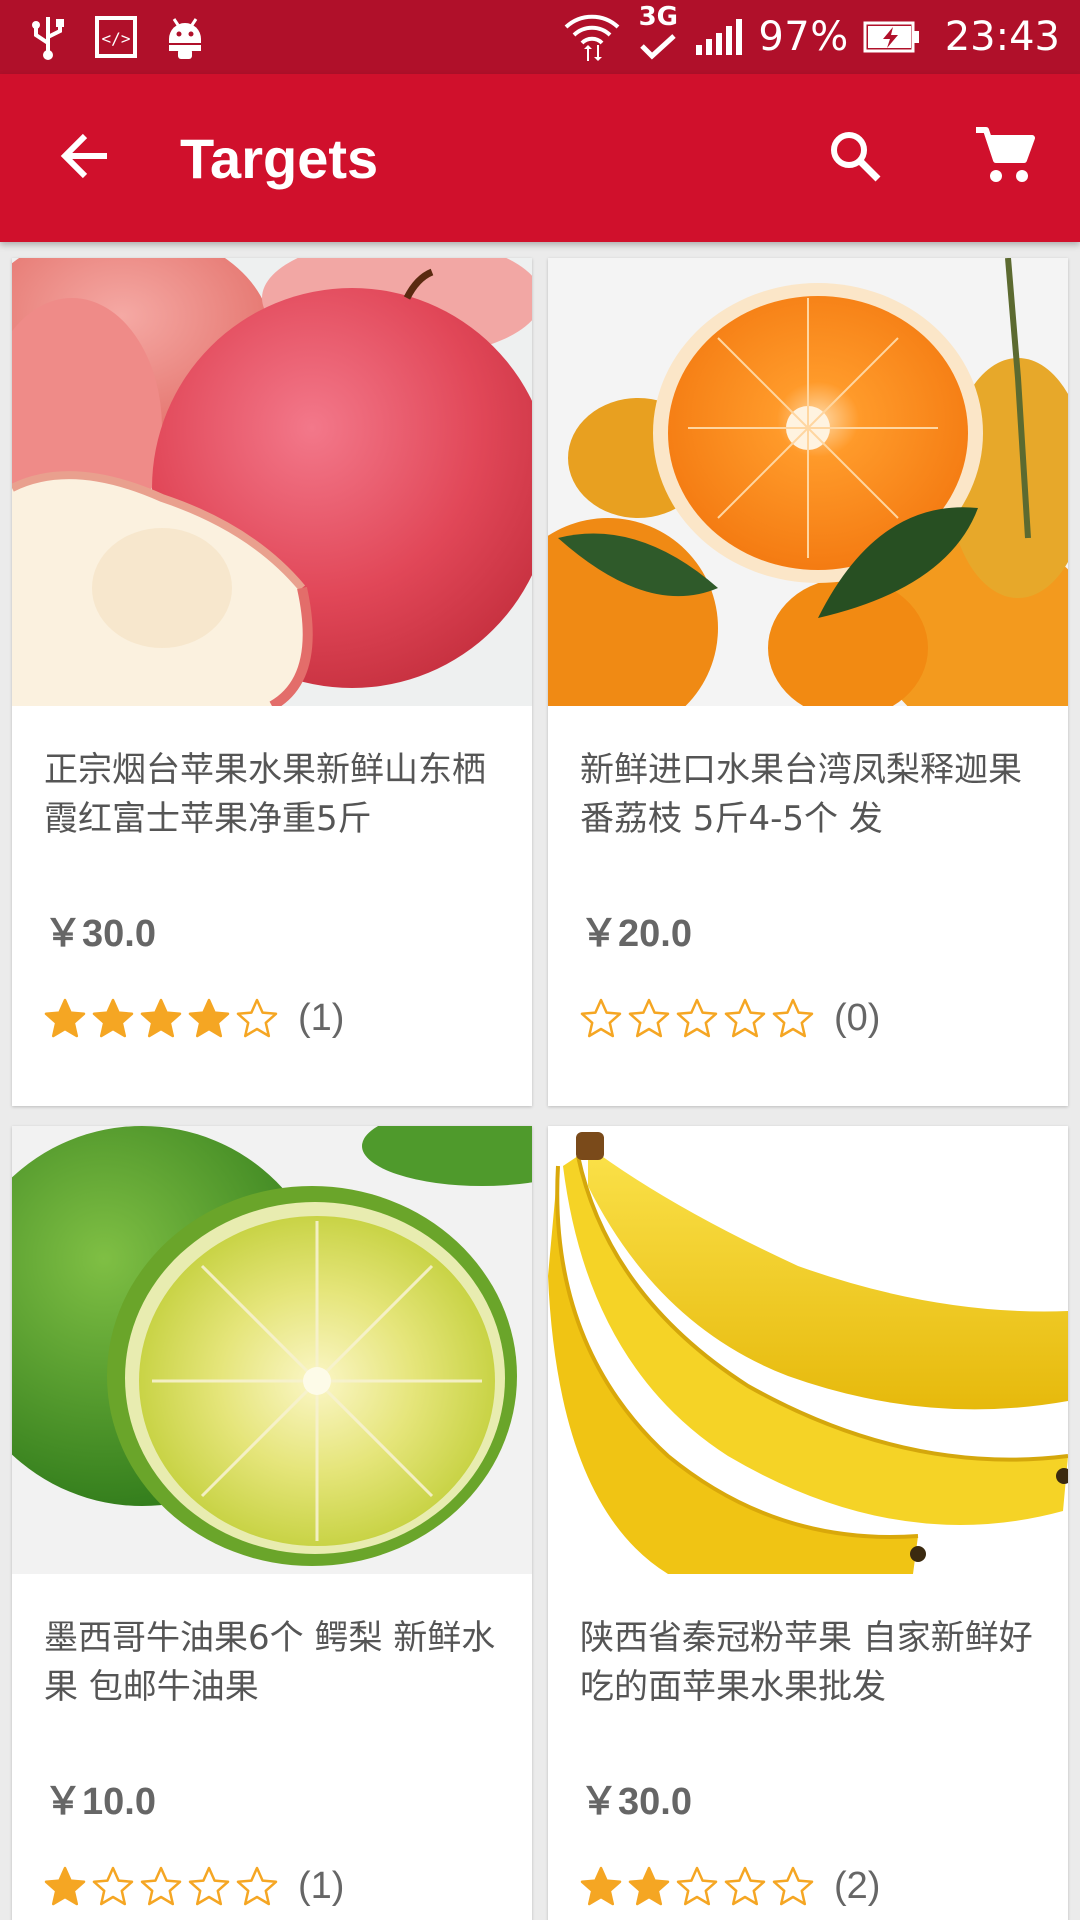 This screenshot has height=1920, width=1080. Describe the element at coordinates (540, 37) in the screenshot. I see `status-bar: </> 3G 97% 23:43` at that location.